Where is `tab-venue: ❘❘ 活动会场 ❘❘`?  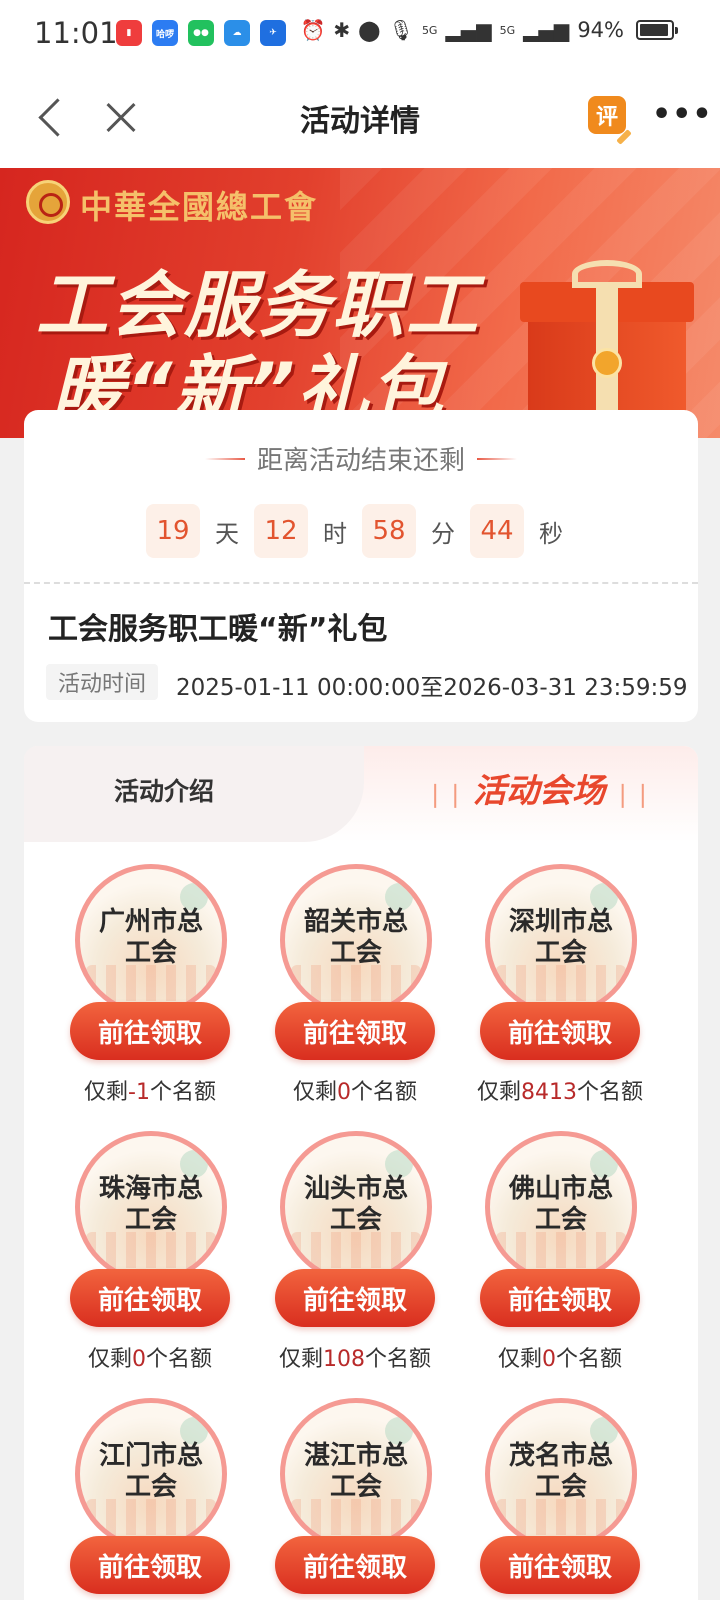 tab-venue: ❘❘ 活动会场 ❘❘ is located at coordinates (539, 788).